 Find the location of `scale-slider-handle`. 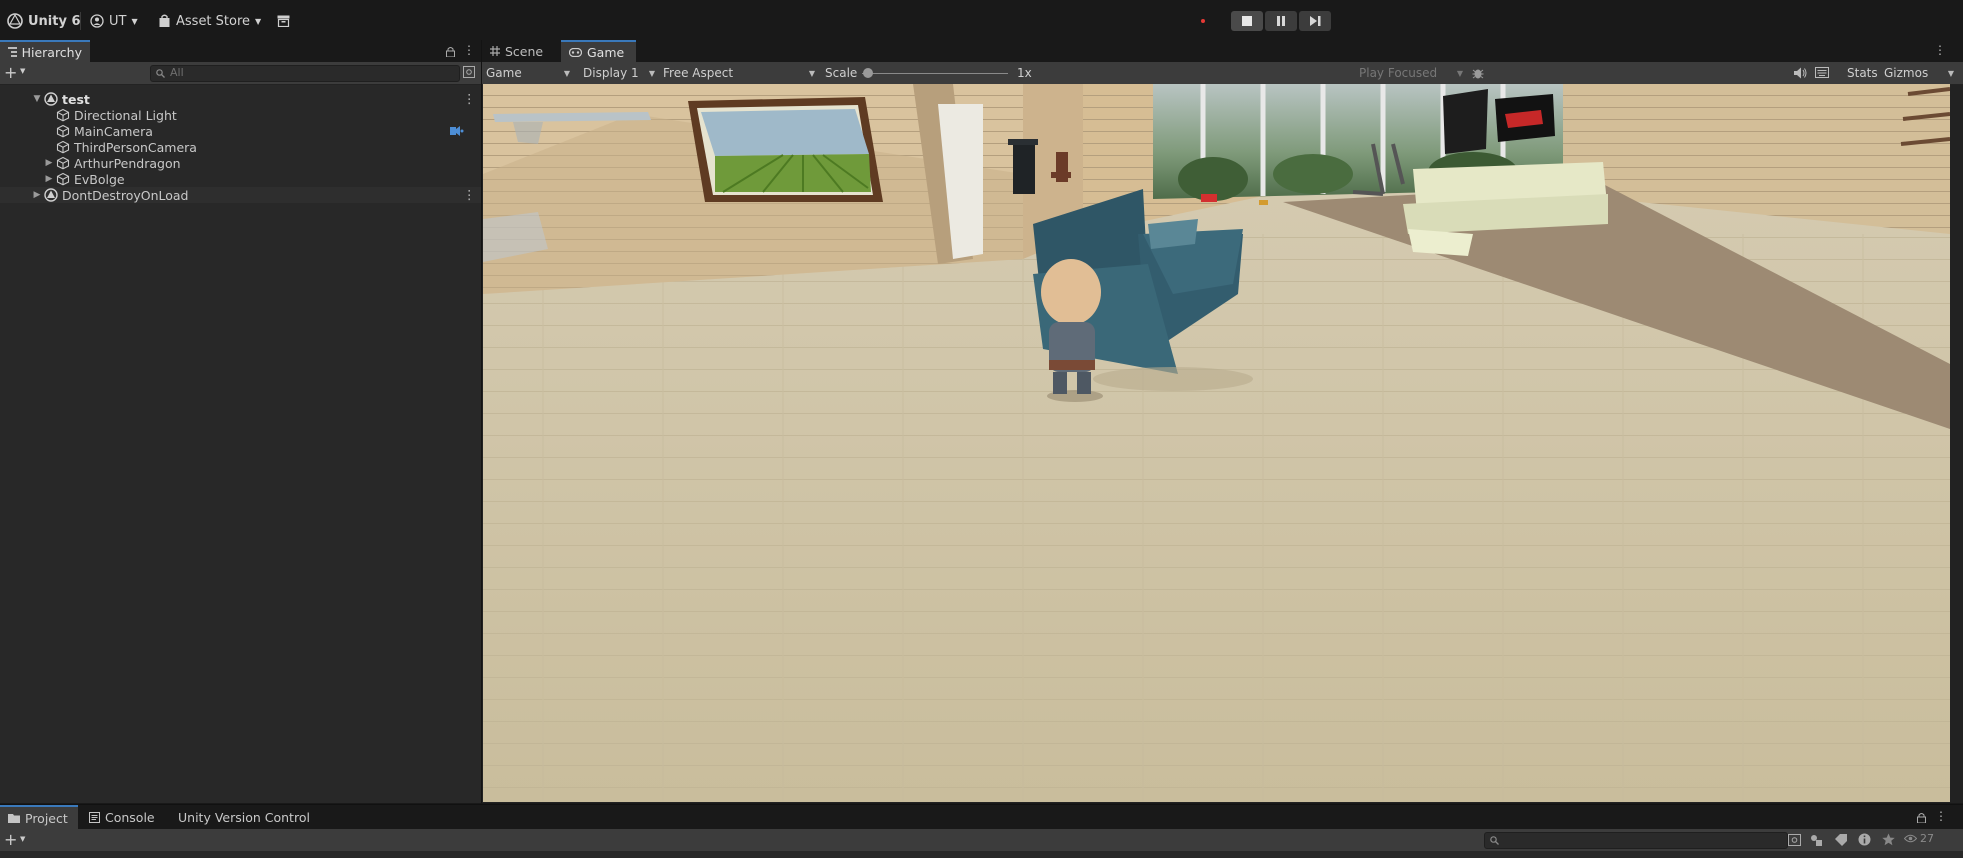

scale-slider-handle is located at coordinates (868, 73).